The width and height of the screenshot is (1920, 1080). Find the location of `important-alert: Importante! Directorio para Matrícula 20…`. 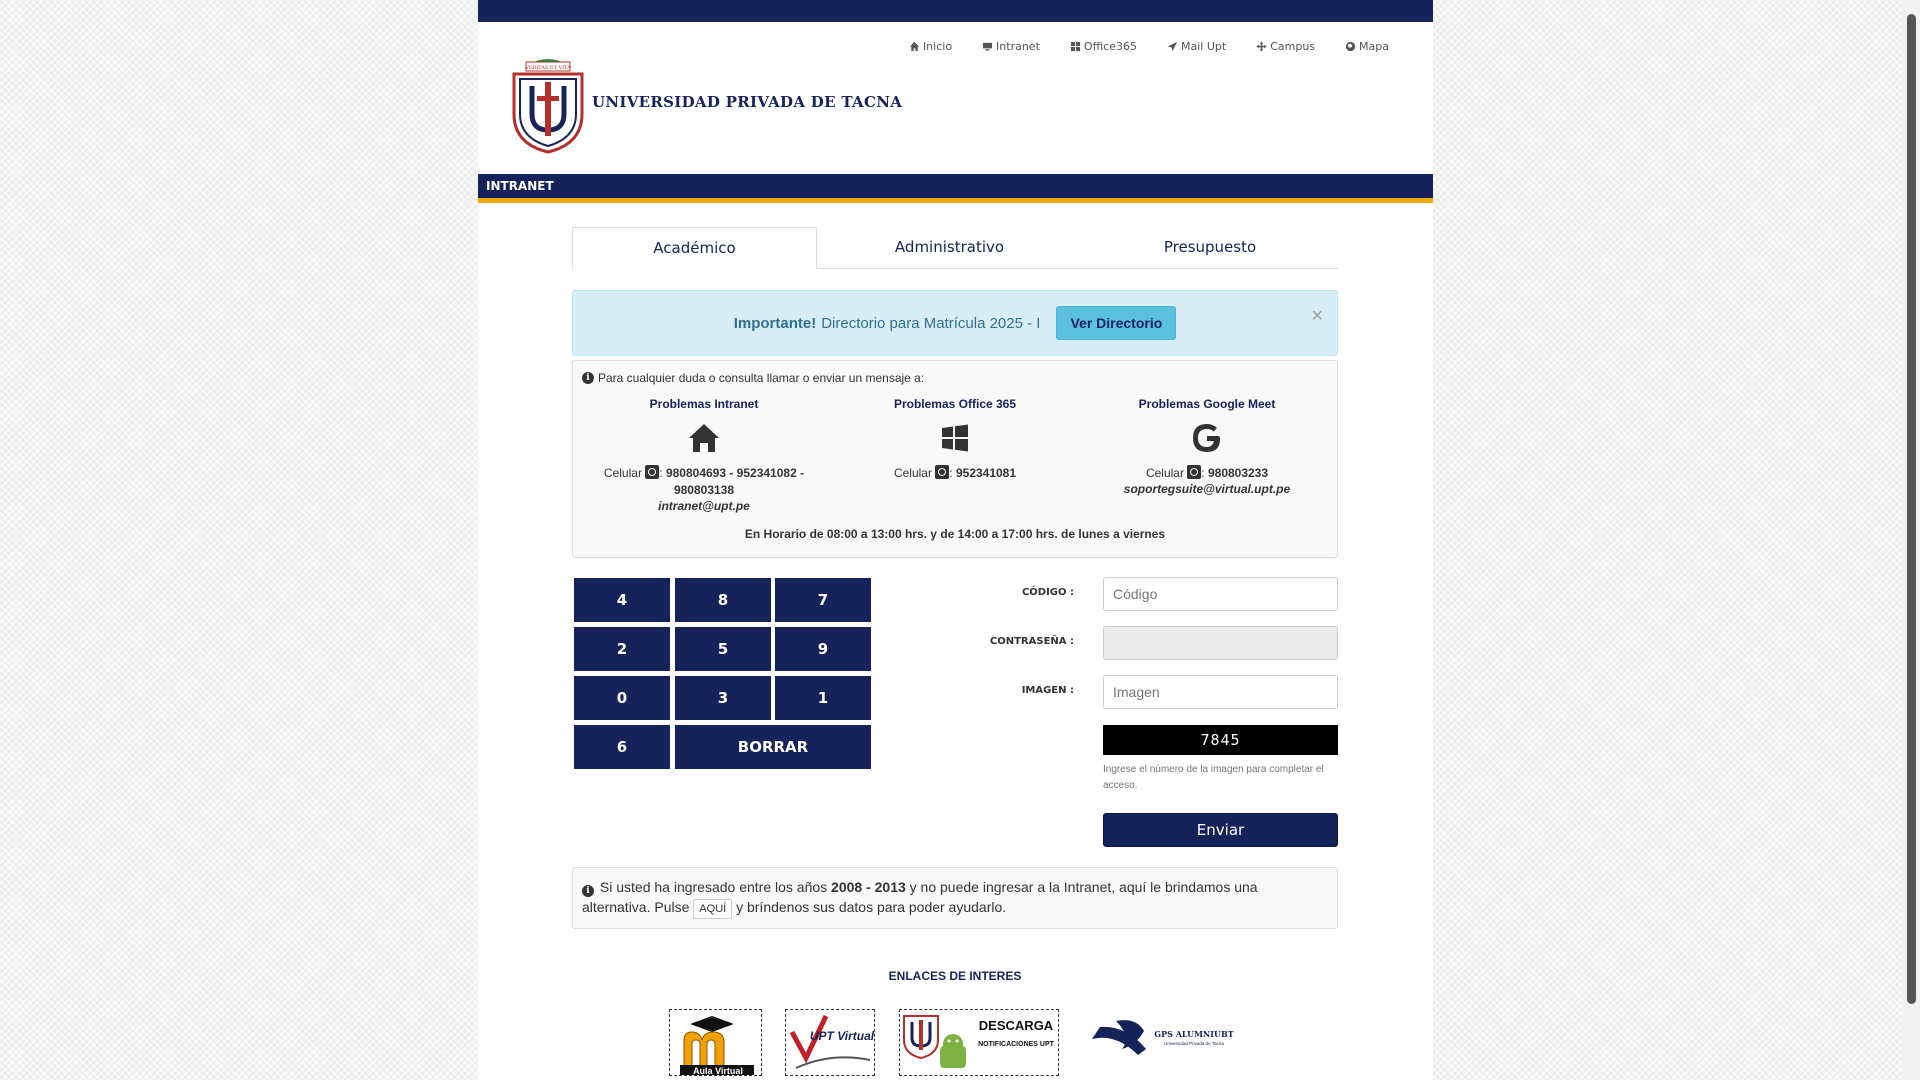

important-alert: Importante! Directorio para Matrícula 20… is located at coordinates (955, 323).